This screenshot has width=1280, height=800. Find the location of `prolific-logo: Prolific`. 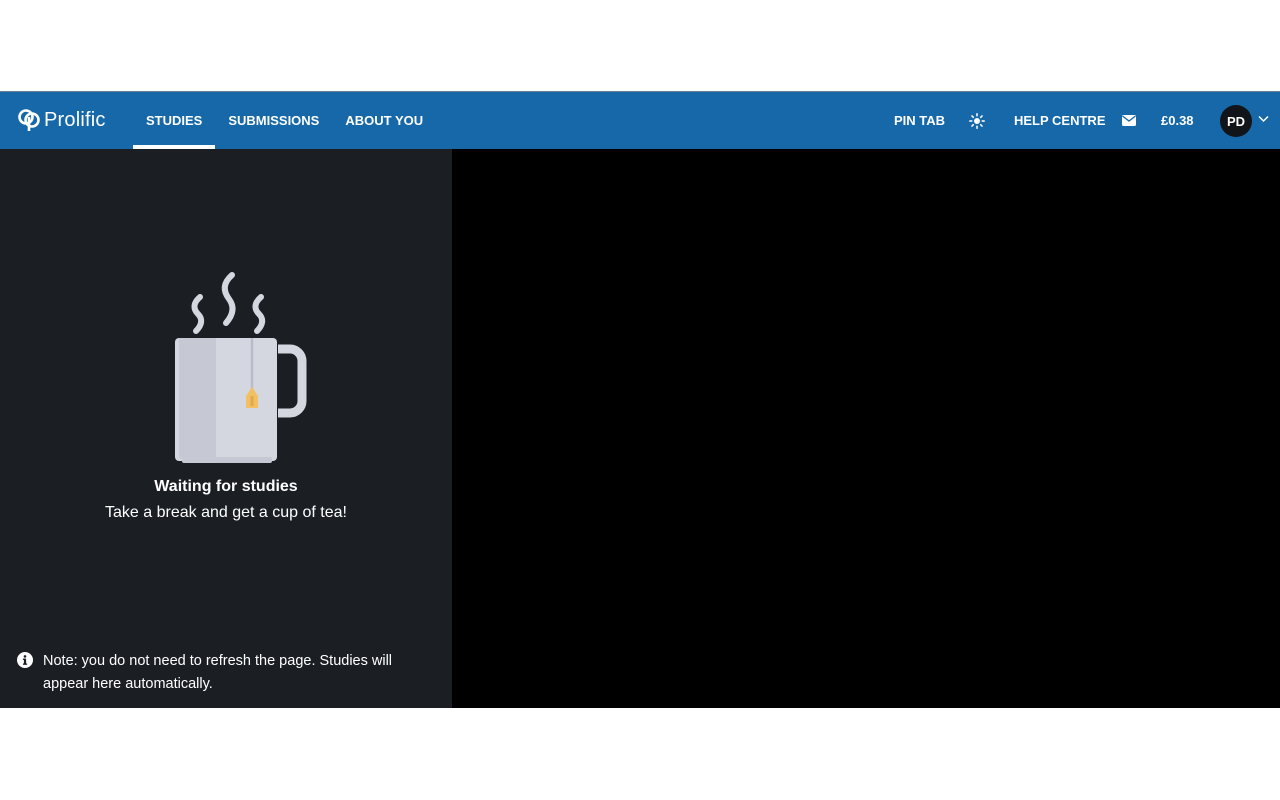

prolific-logo: Prolific is located at coordinates (61, 120).